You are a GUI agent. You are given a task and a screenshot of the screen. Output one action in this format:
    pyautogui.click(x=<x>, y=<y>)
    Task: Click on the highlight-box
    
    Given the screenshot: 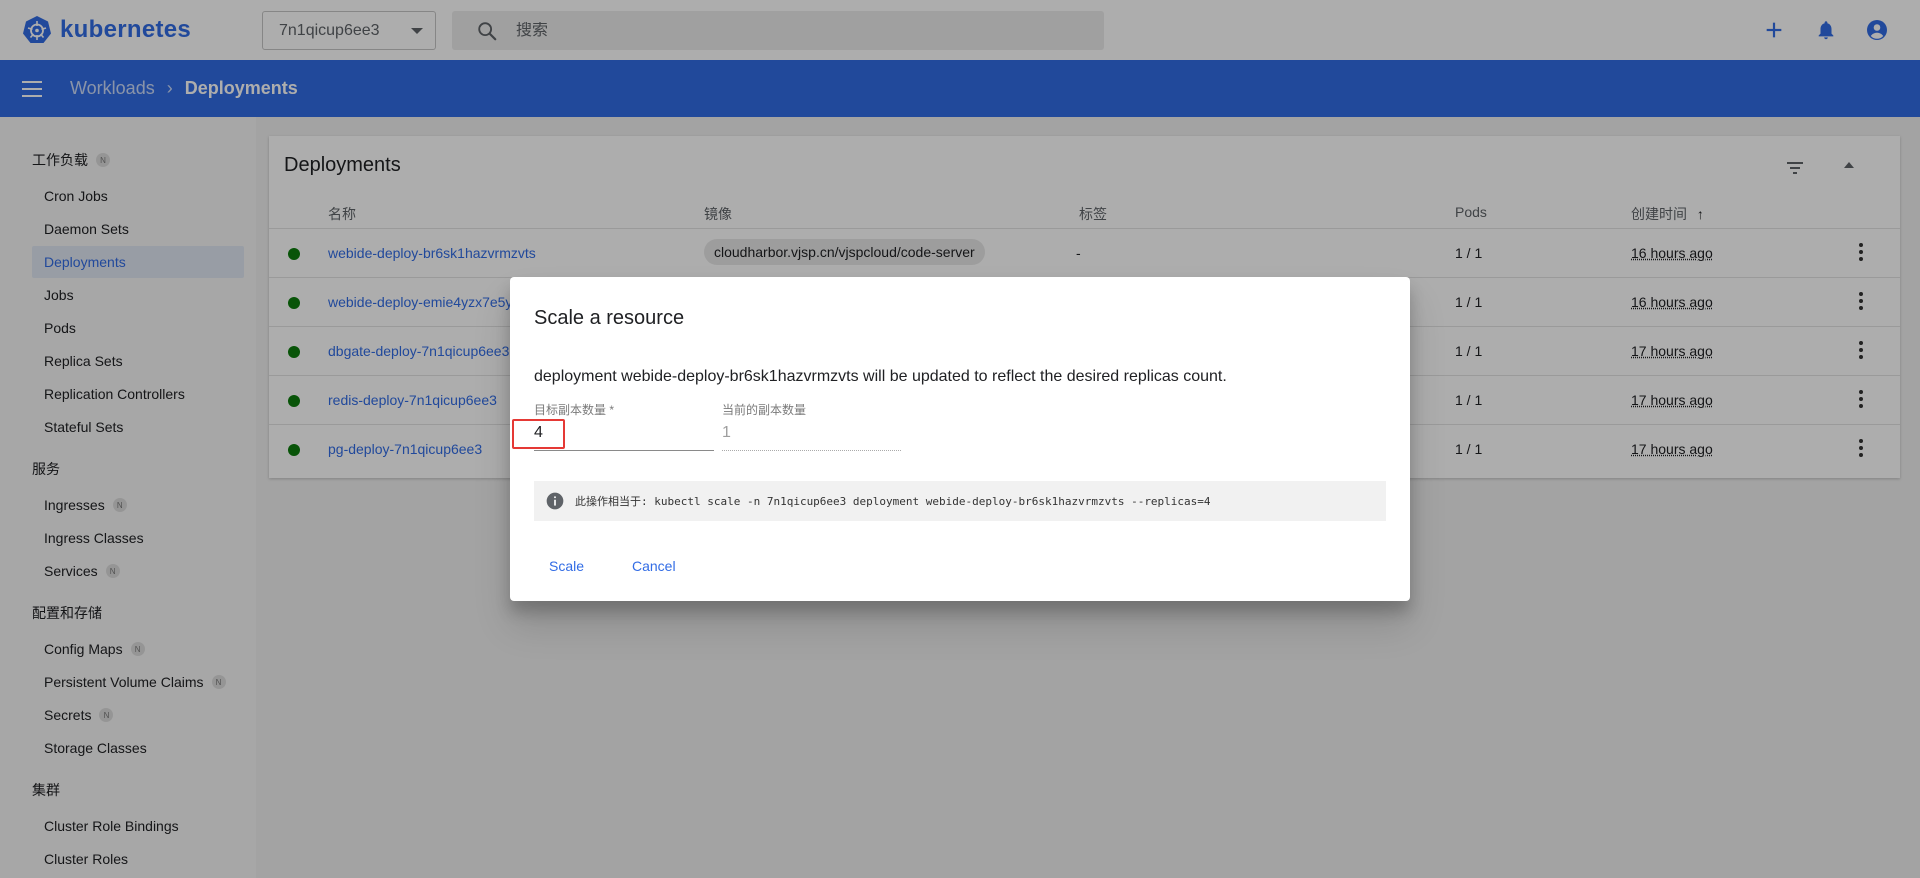 What is the action you would take?
    pyautogui.click(x=538, y=434)
    